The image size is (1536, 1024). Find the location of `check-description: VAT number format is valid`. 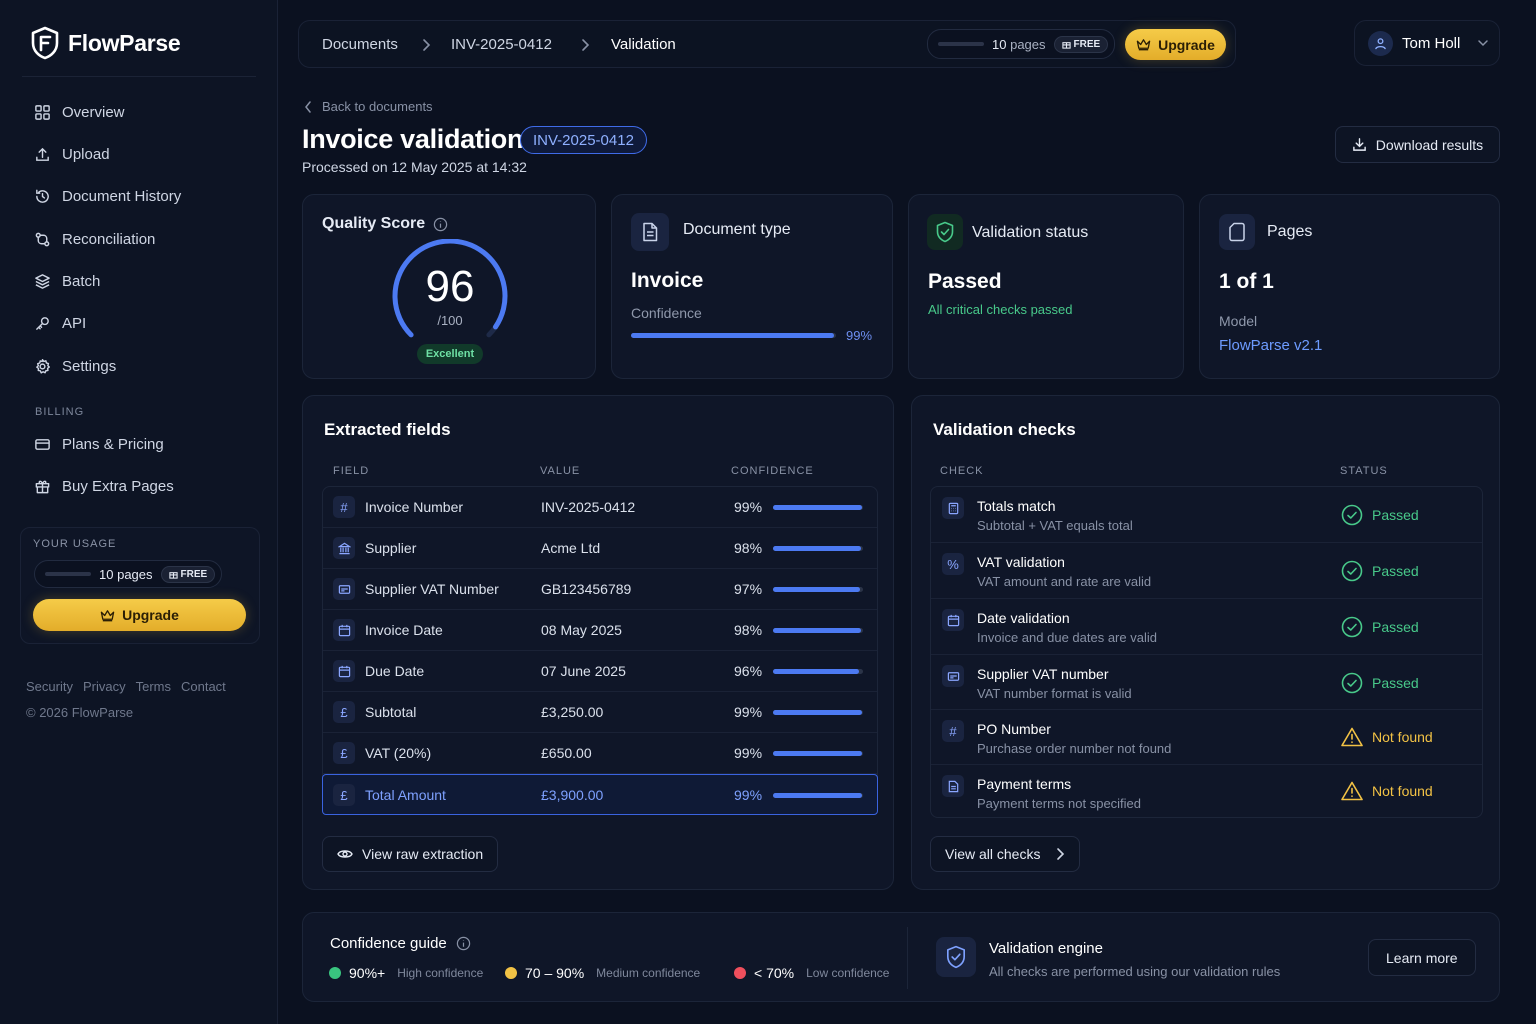

check-description: VAT number format is valid is located at coordinates (1054, 693).